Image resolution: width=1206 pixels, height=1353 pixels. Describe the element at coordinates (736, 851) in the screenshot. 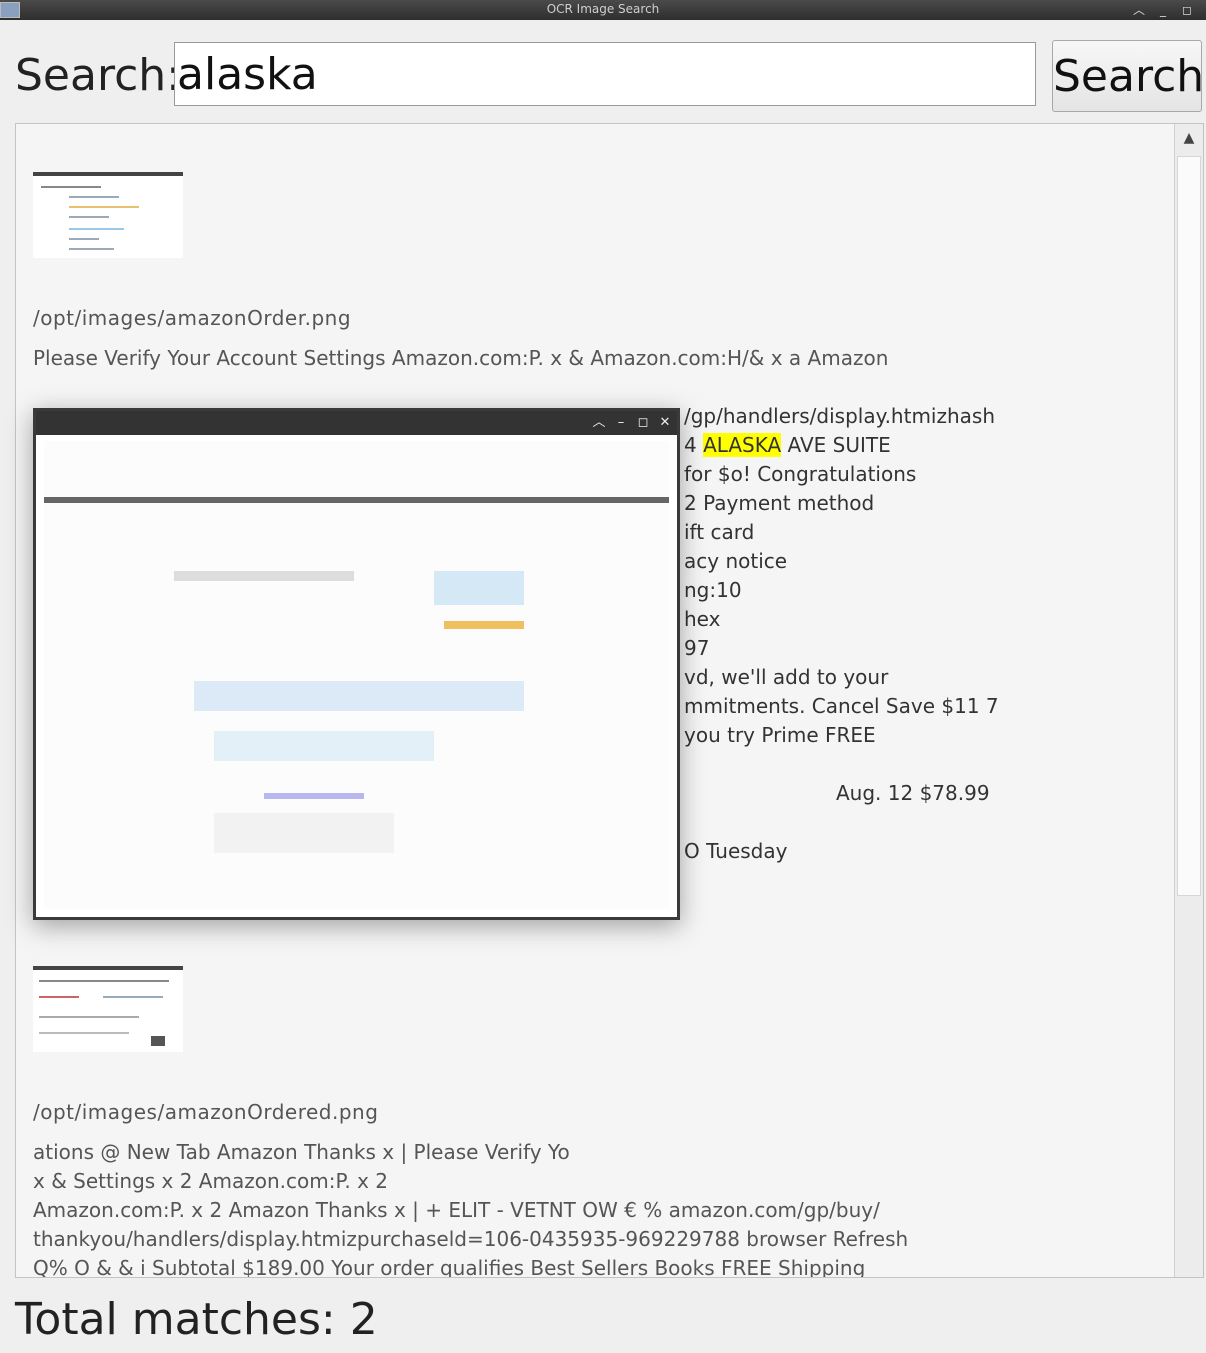

I see `ocr-line: O Tuesday` at that location.